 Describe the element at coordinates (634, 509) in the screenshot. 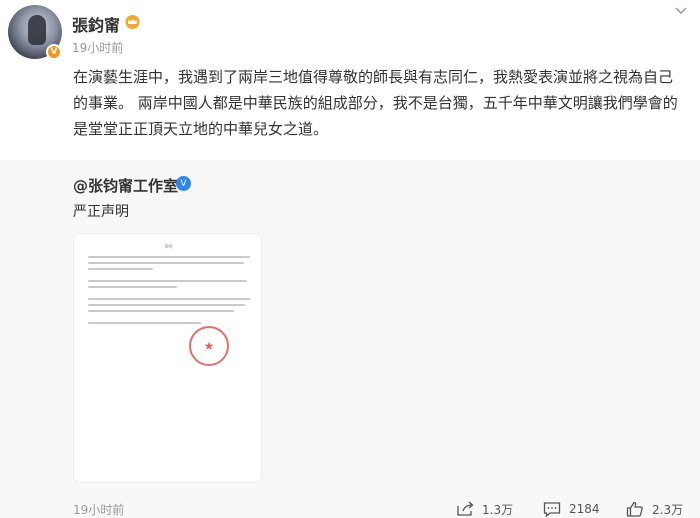

I see `like-icon` at that location.